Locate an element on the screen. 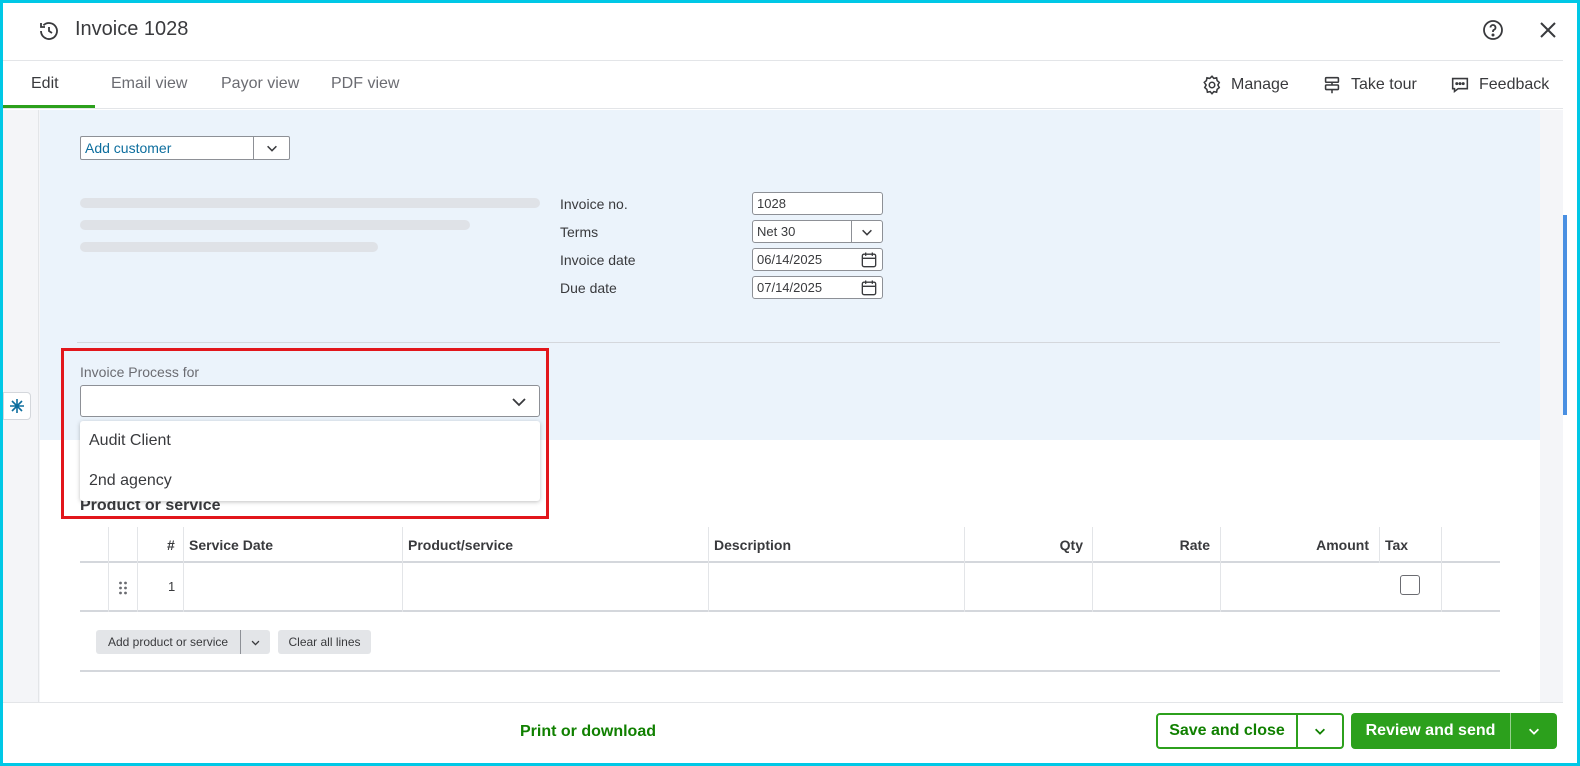 The width and height of the screenshot is (1580, 766). customer-placeholder: Add customer is located at coordinates (128, 148).